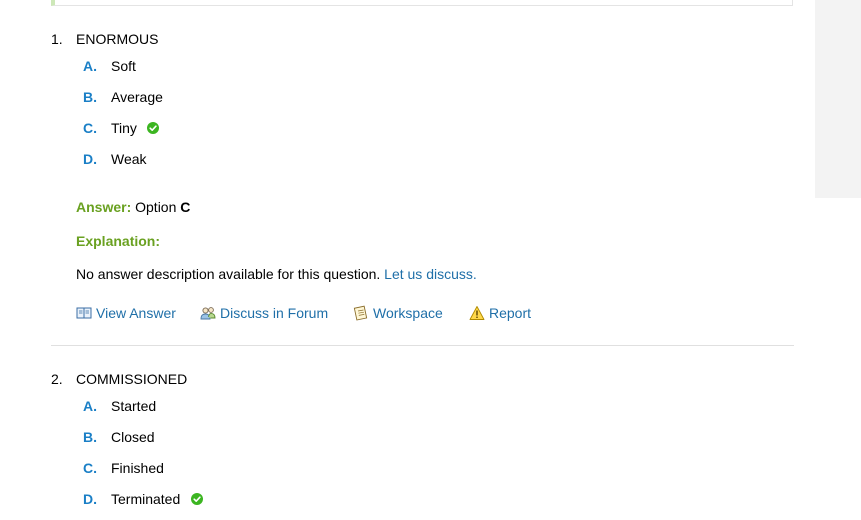 This screenshot has height=520, width=861. What do you see at coordinates (422, 3) in the screenshot?
I see `previous-question-panel` at bounding box center [422, 3].